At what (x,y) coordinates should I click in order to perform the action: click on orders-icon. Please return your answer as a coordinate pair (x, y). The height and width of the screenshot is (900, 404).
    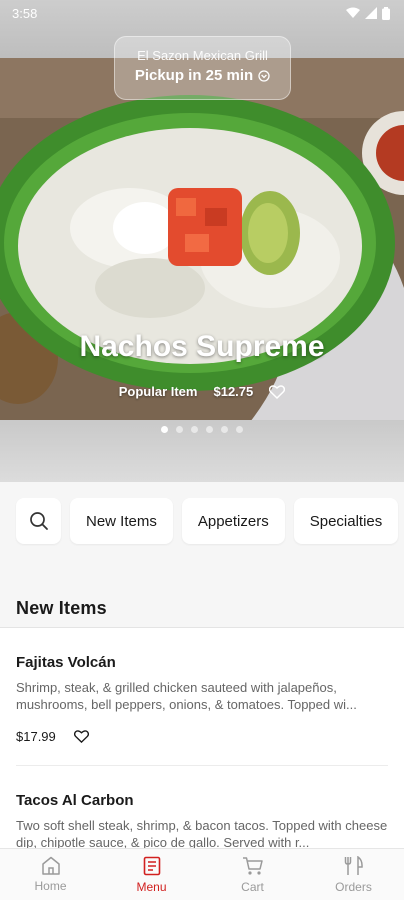
    Looking at the image, I should click on (353, 865).